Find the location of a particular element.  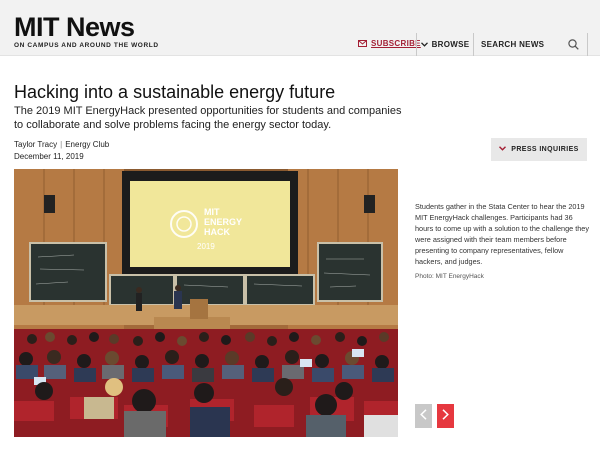

author-name: Taylor Tracy is located at coordinates (35, 144).